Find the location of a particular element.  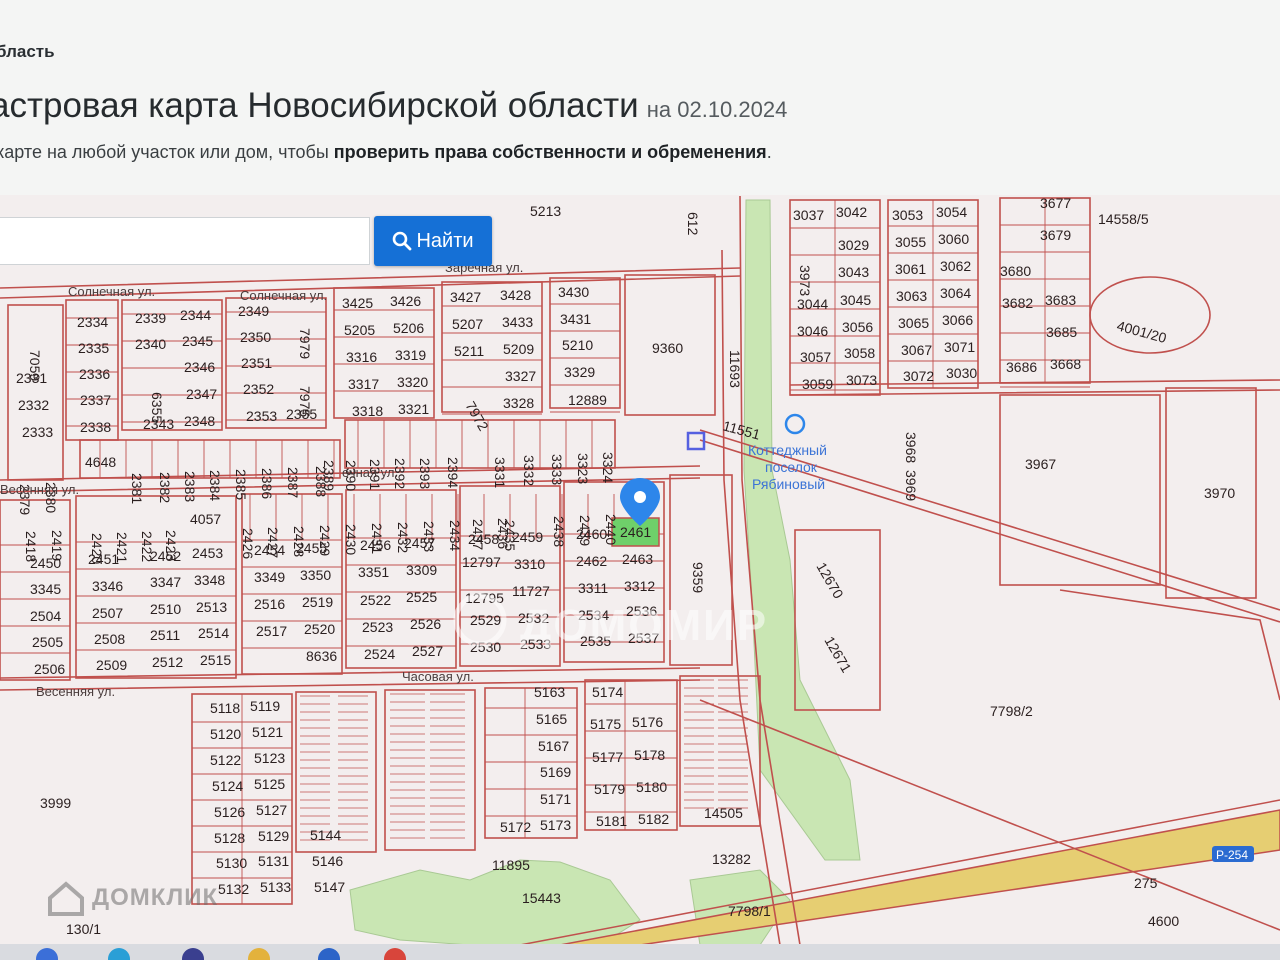

parcel-label: 2434 is located at coordinates (455, 535).